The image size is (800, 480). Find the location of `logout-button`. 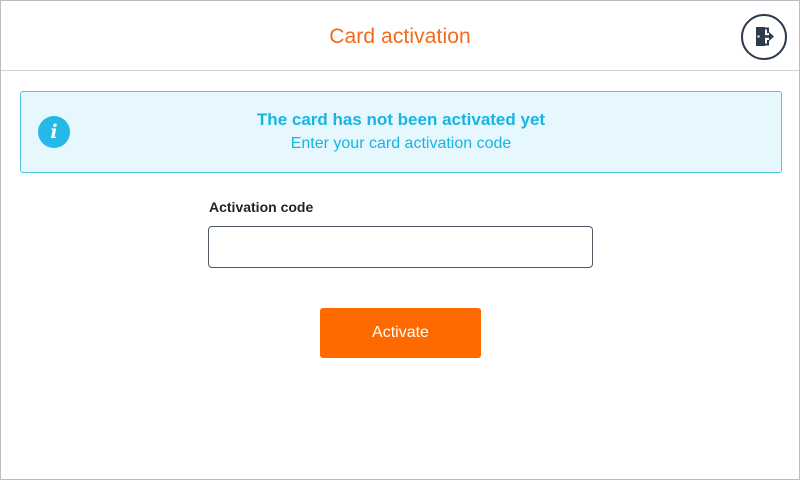

logout-button is located at coordinates (764, 37).